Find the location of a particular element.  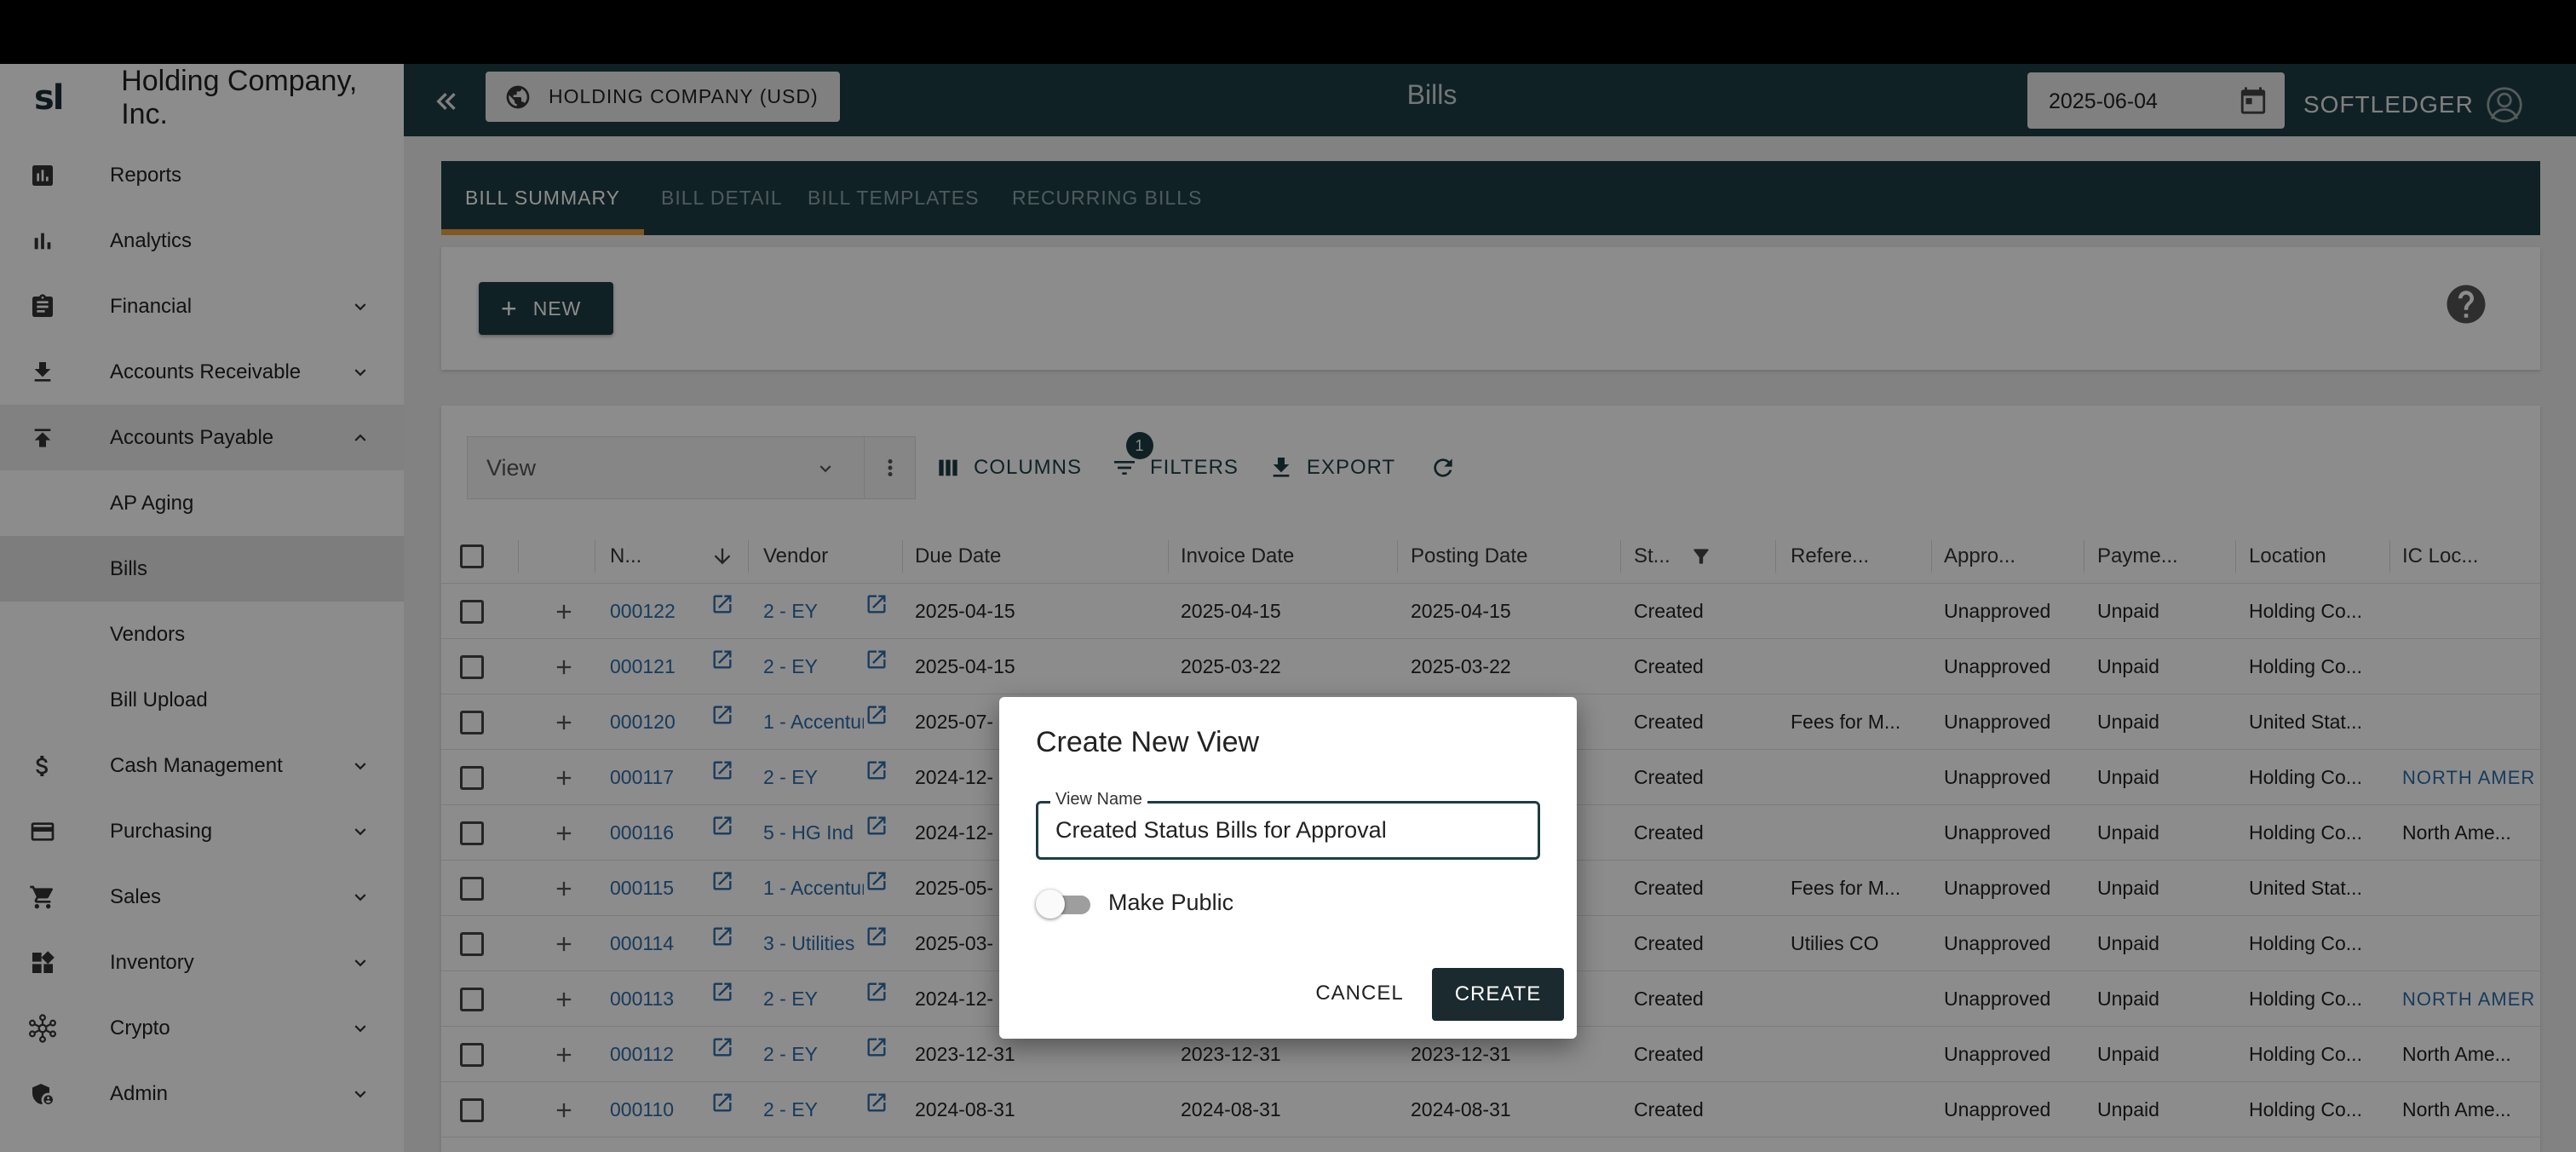

view-name-label: View Name is located at coordinates (1099, 799).